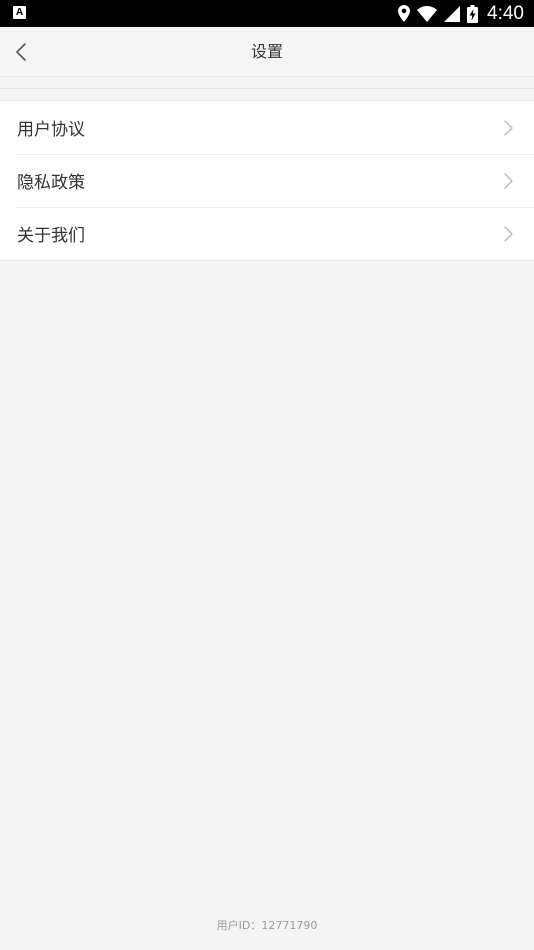  I want to click on menu-item-privacy-policy: 隐私政策, so click(267, 180).